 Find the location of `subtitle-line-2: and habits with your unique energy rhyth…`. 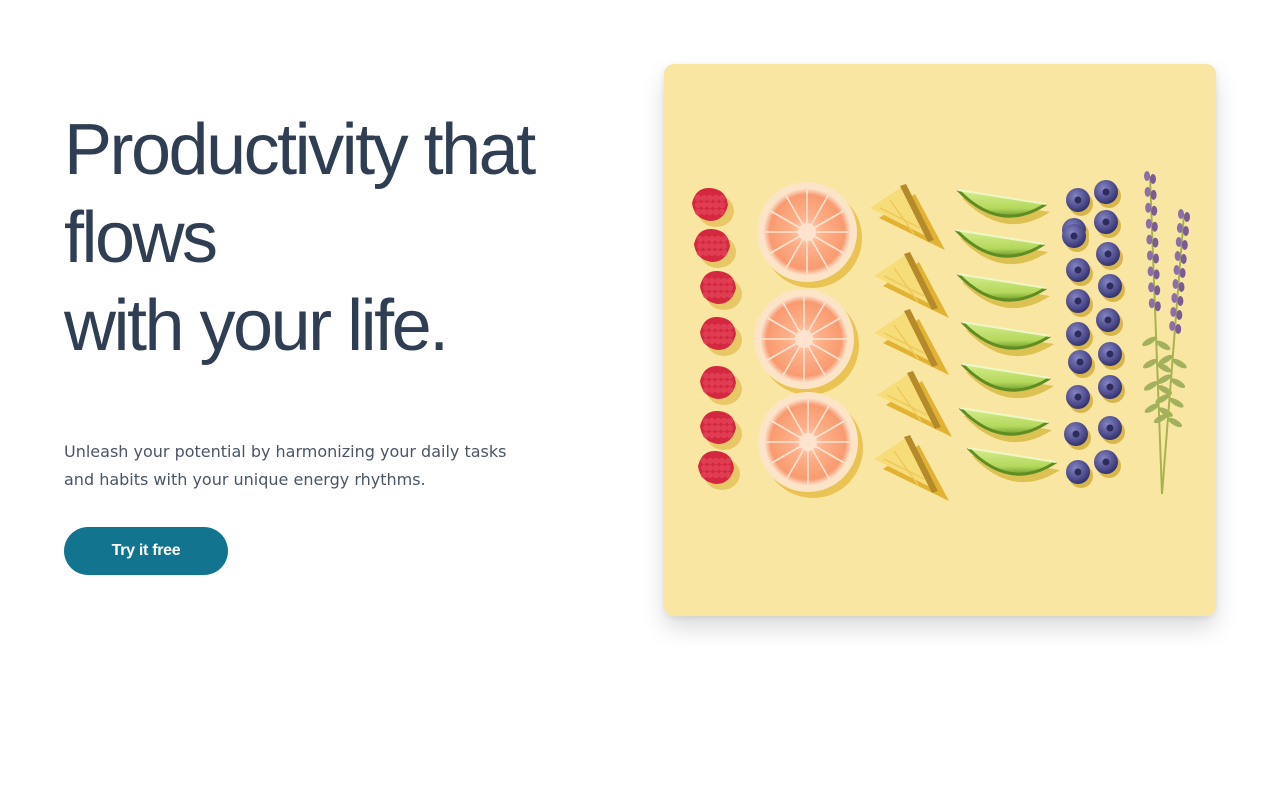

subtitle-line-2: and habits with your unique energy rhyth… is located at coordinates (245, 479).